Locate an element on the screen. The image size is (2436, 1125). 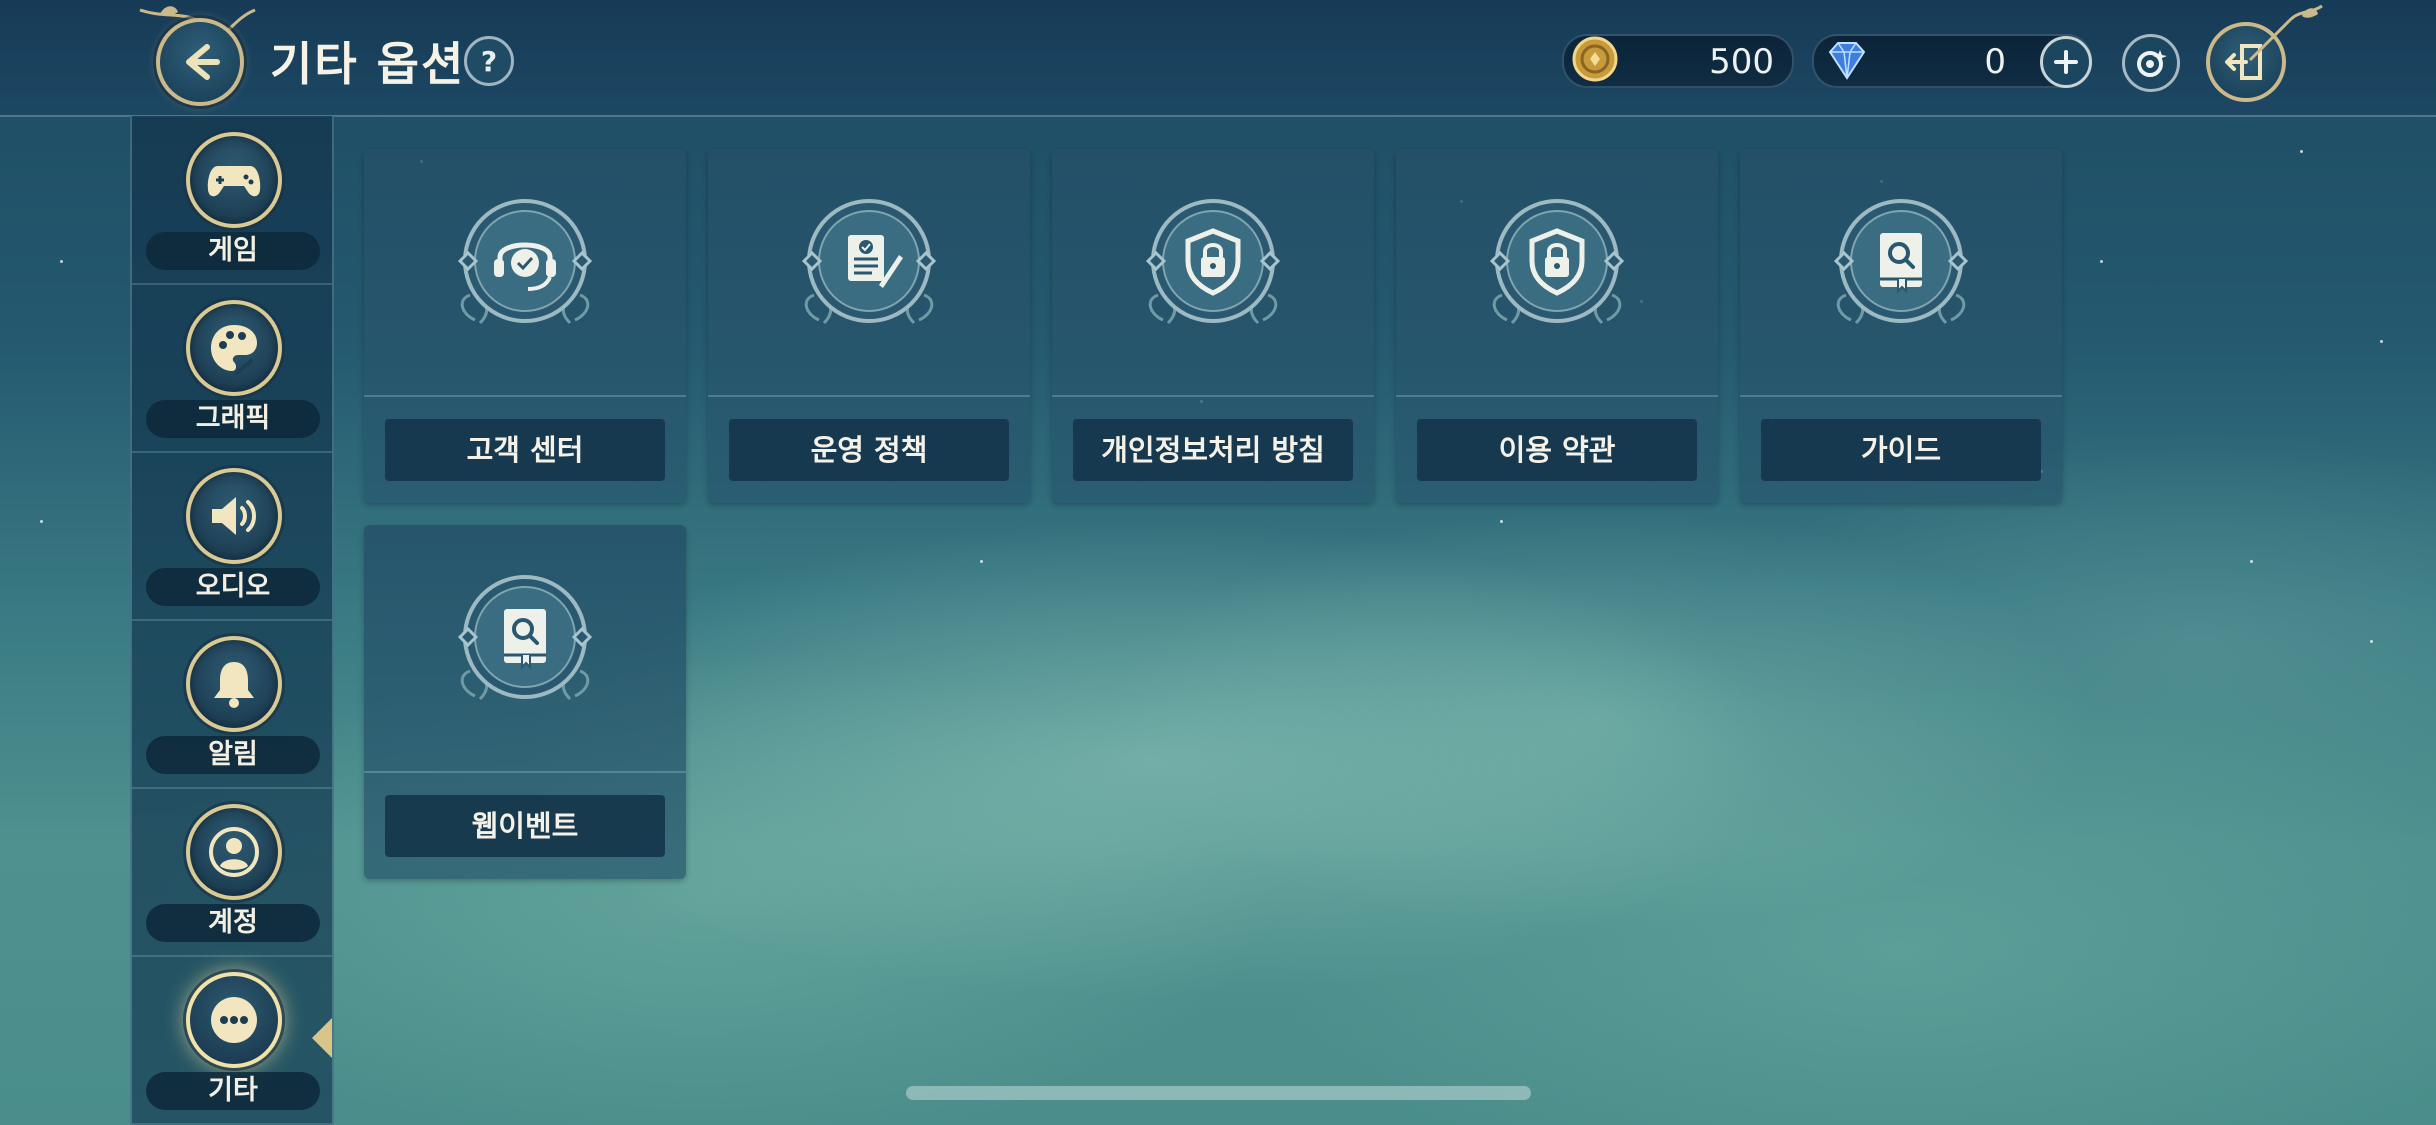
sidebar-item-audio: 오디오 is located at coordinates (232, 536).